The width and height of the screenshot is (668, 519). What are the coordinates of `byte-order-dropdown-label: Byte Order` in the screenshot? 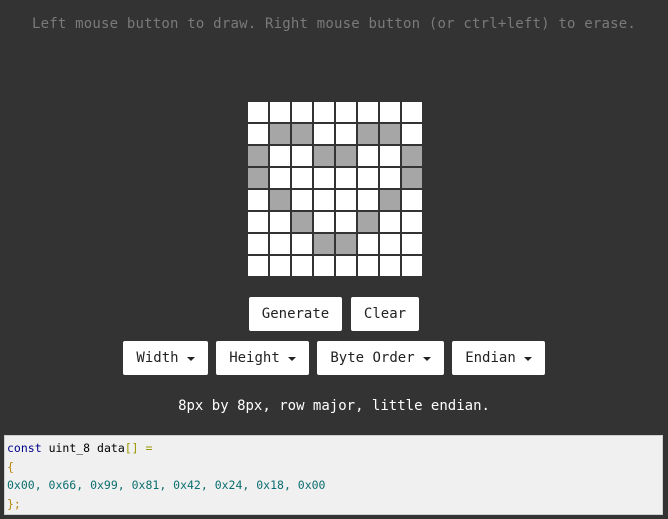 It's located at (372, 358).